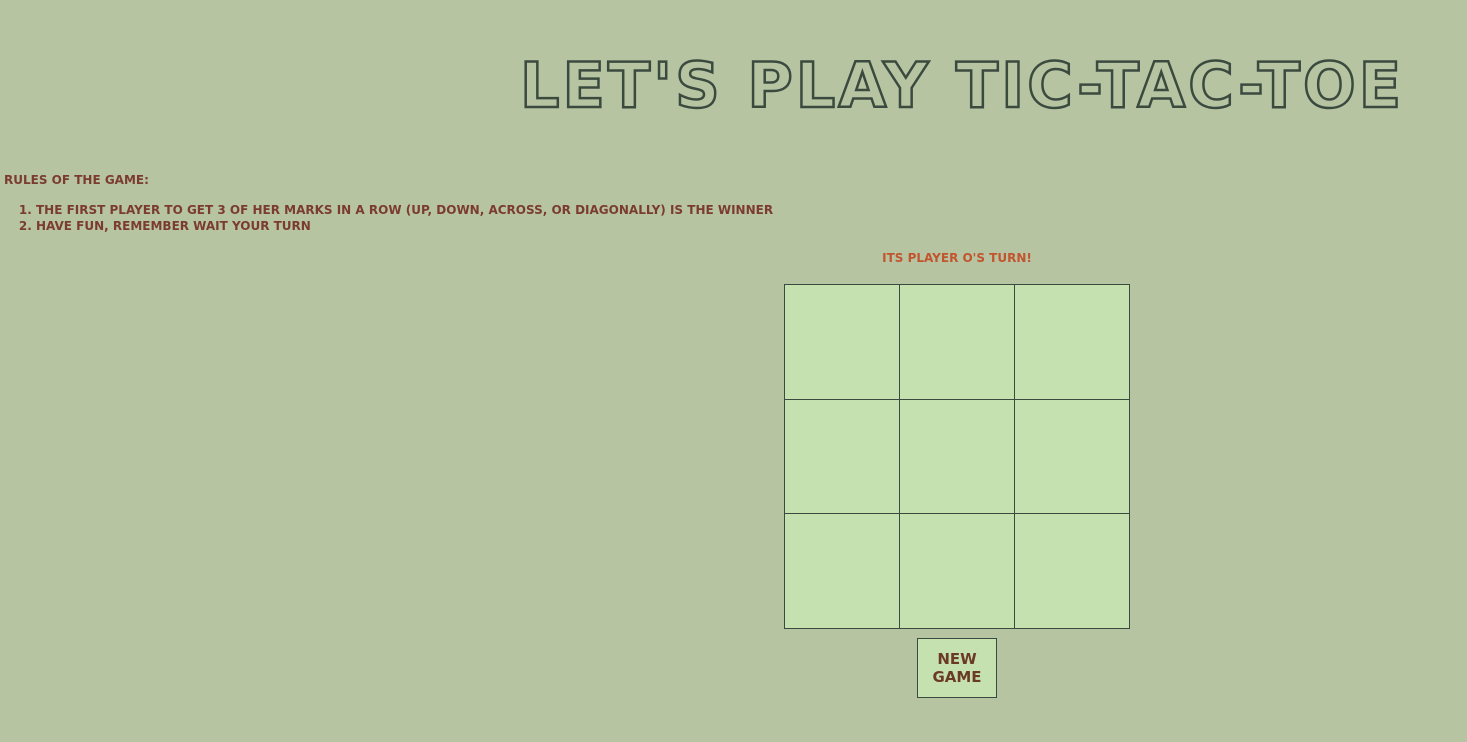 The width and height of the screenshot is (1467, 742). What do you see at coordinates (962, 86) in the screenshot?
I see `page-title: Let's Play Tic-Tac-Toe` at bounding box center [962, 86].